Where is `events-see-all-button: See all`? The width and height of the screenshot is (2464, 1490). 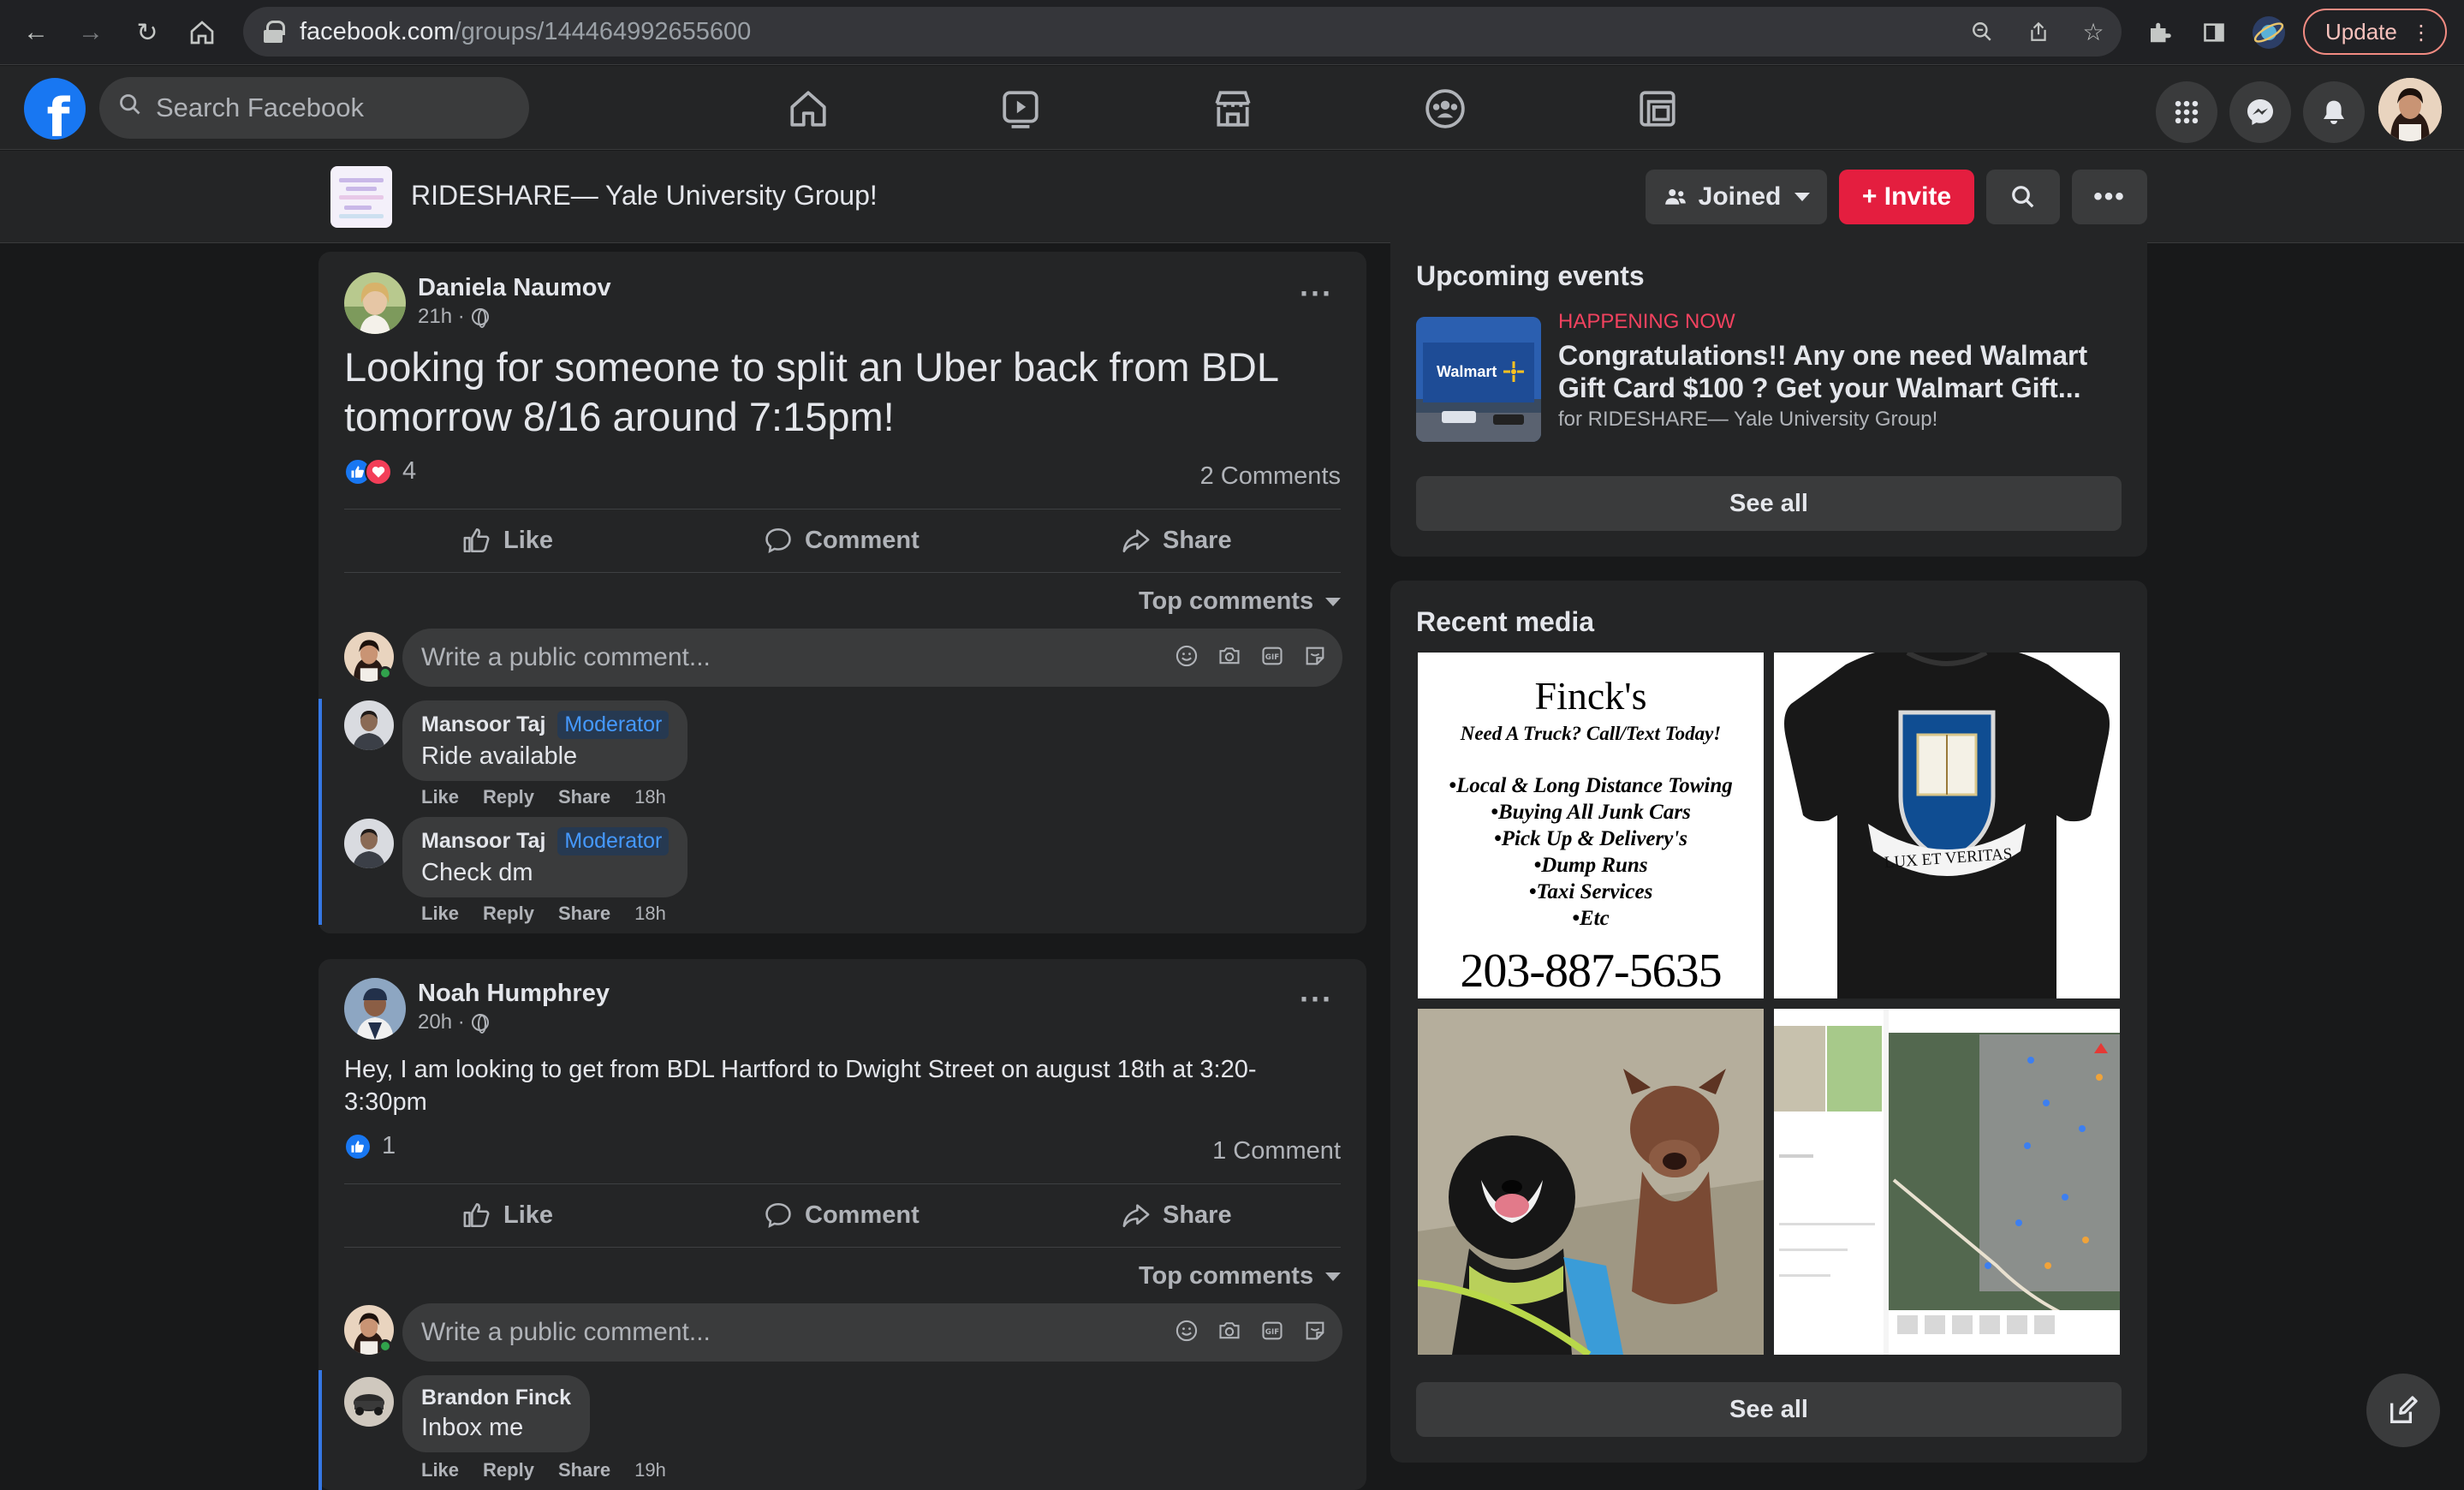
events-see-all-button: See all is located at coordinates (1769, 504).